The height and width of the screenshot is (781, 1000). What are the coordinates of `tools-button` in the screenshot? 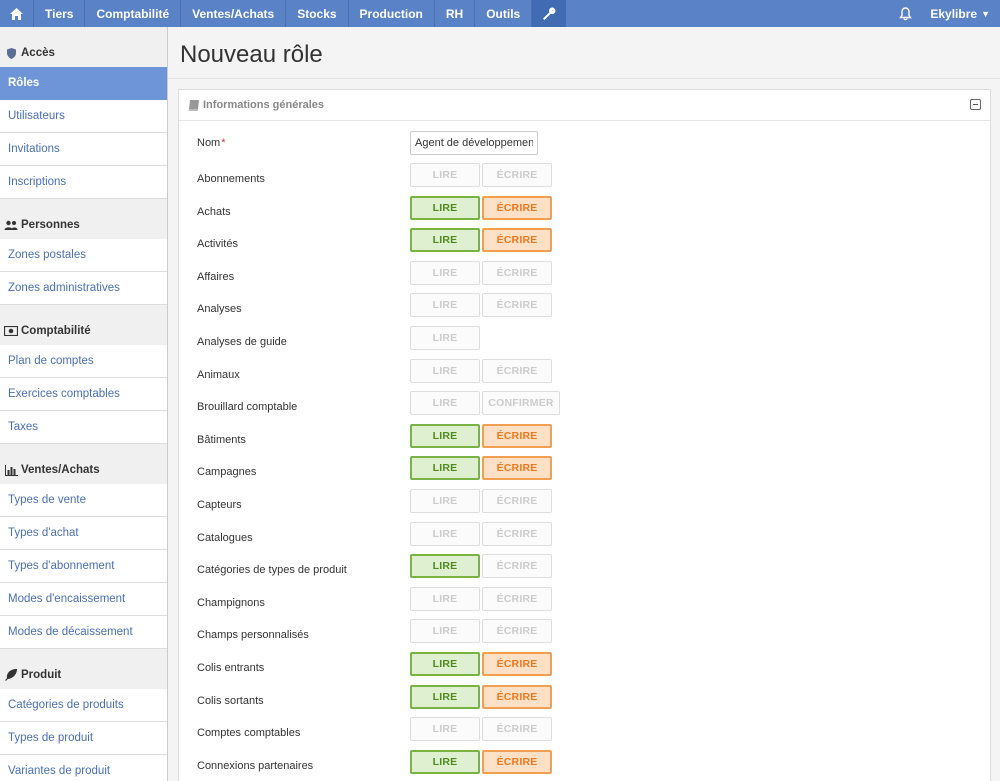 It's located at (549, 13).